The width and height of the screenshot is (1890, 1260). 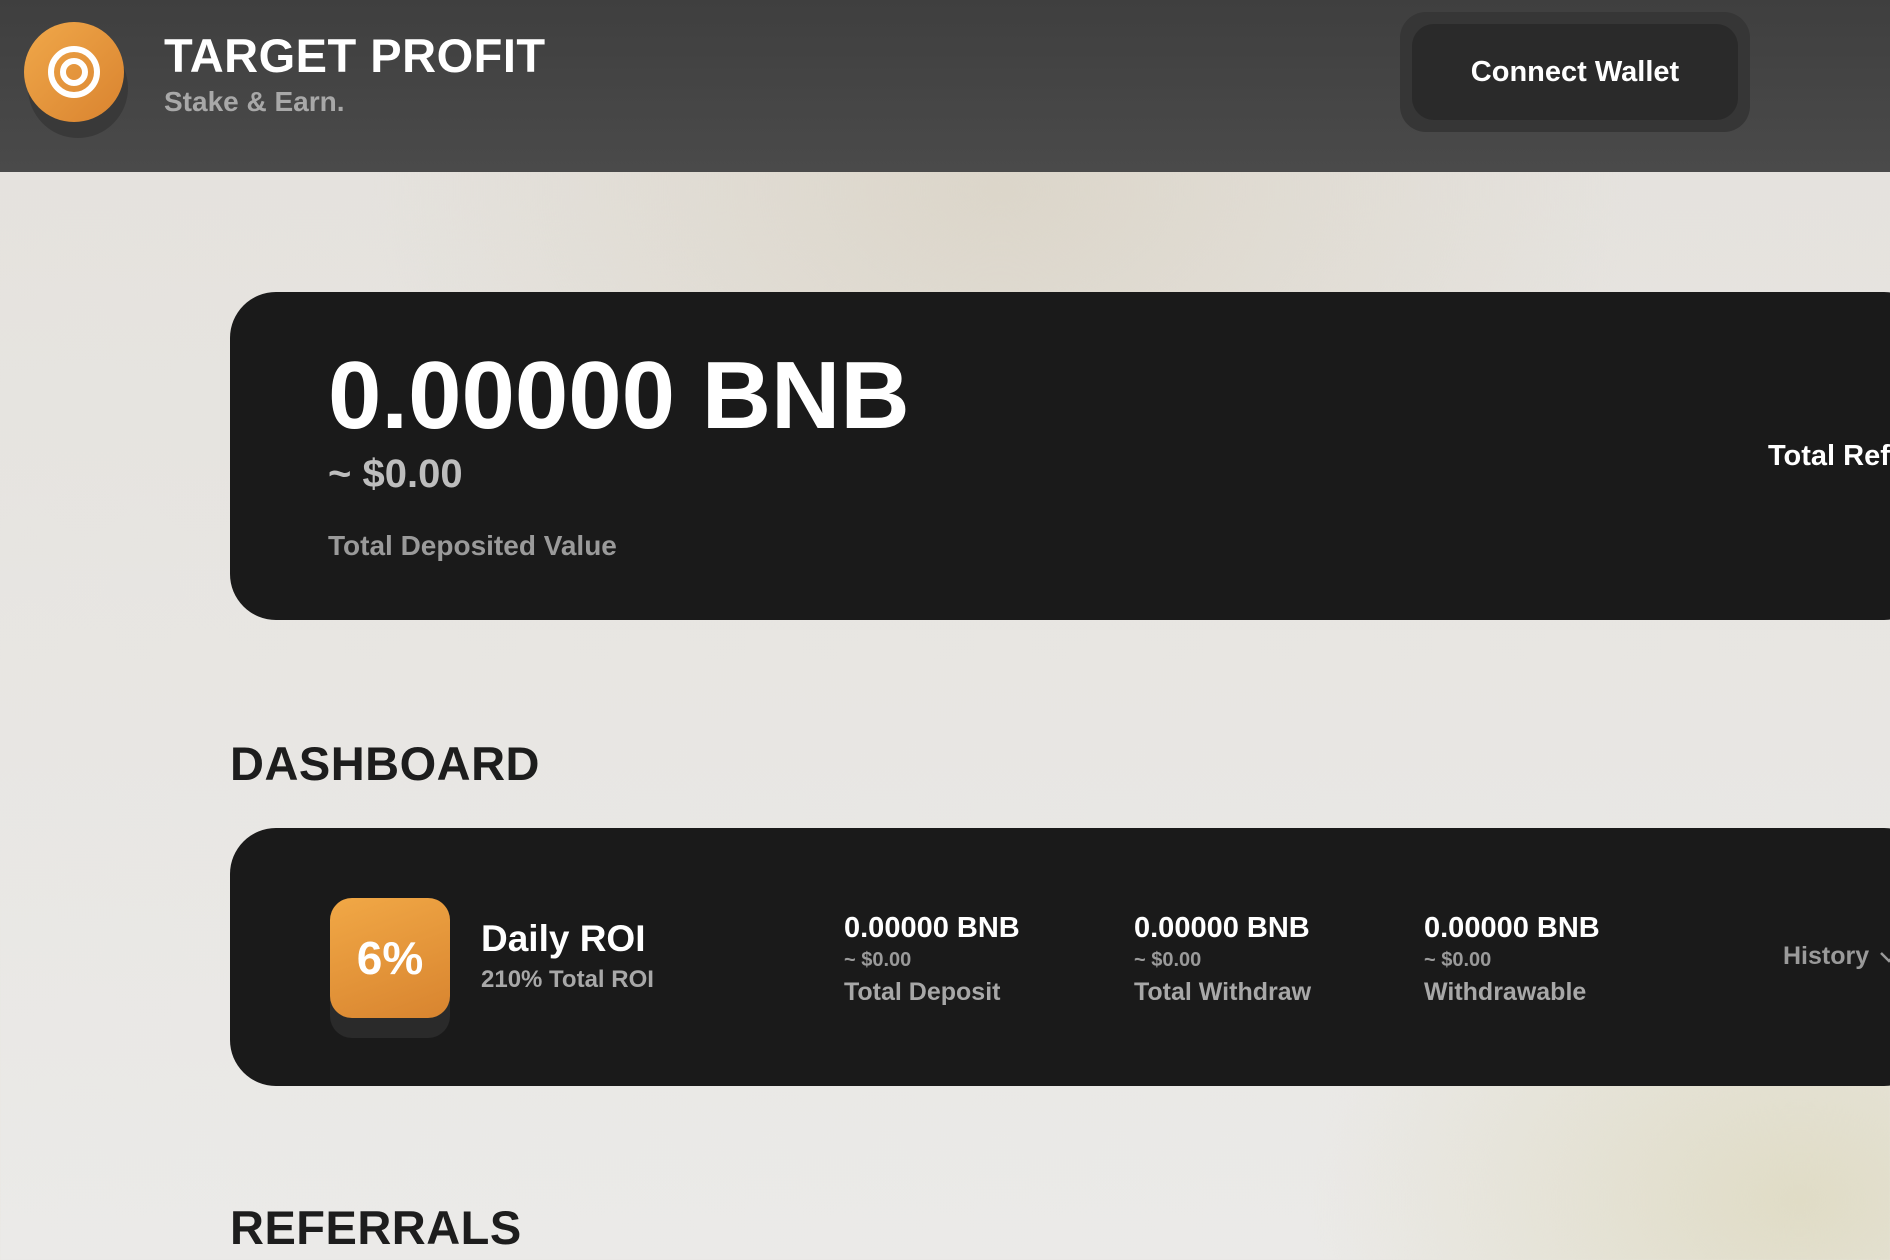 What do you see at coordinates (1222, 959) in the screenshot?
I see `stat-total-withdraw: 0.00000 BNB ~ $0.00 Total Withdraw` at bounding box center [1222, 959].